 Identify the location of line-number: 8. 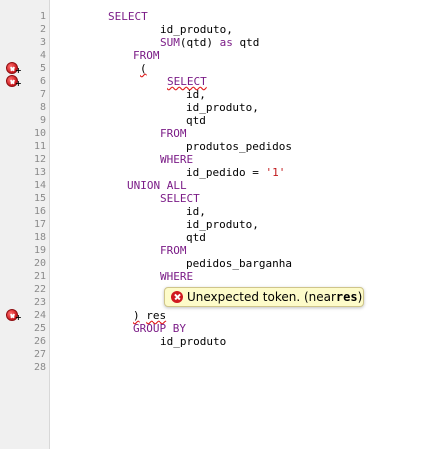
(42, 107).